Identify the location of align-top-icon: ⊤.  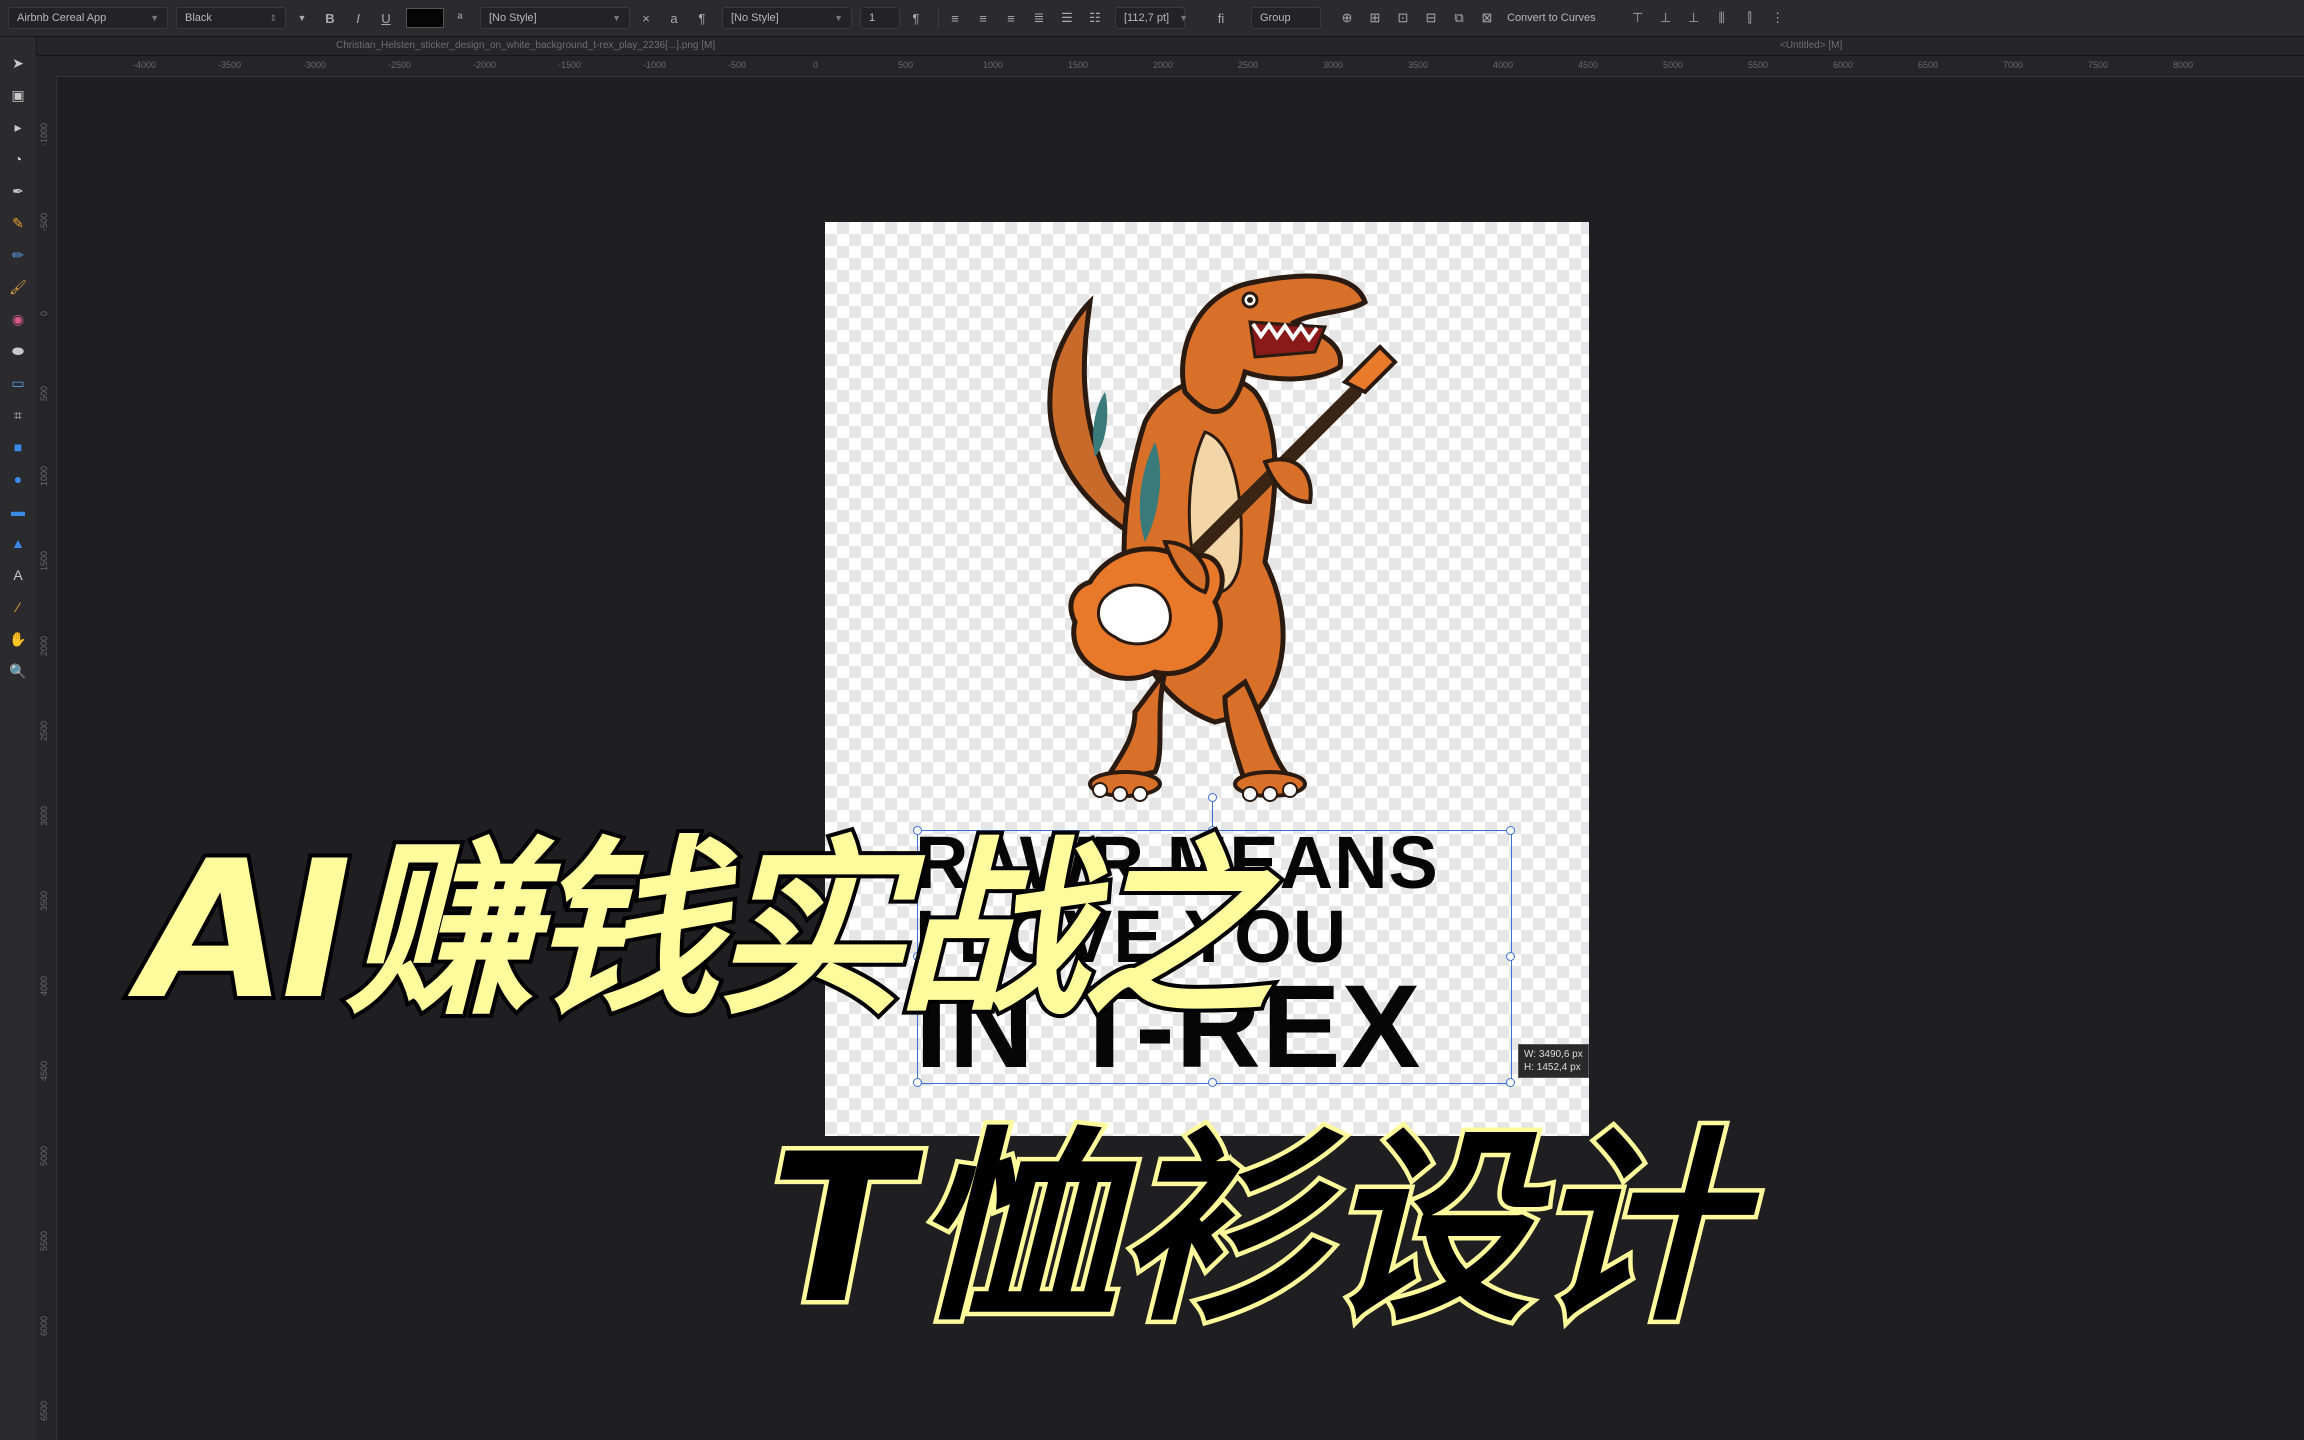
(1638, 18).